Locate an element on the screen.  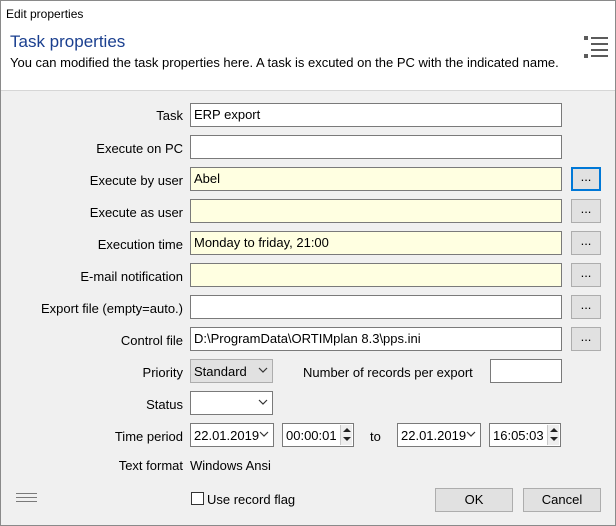
control-file-label: Control file is located at coordinates (151, 340).